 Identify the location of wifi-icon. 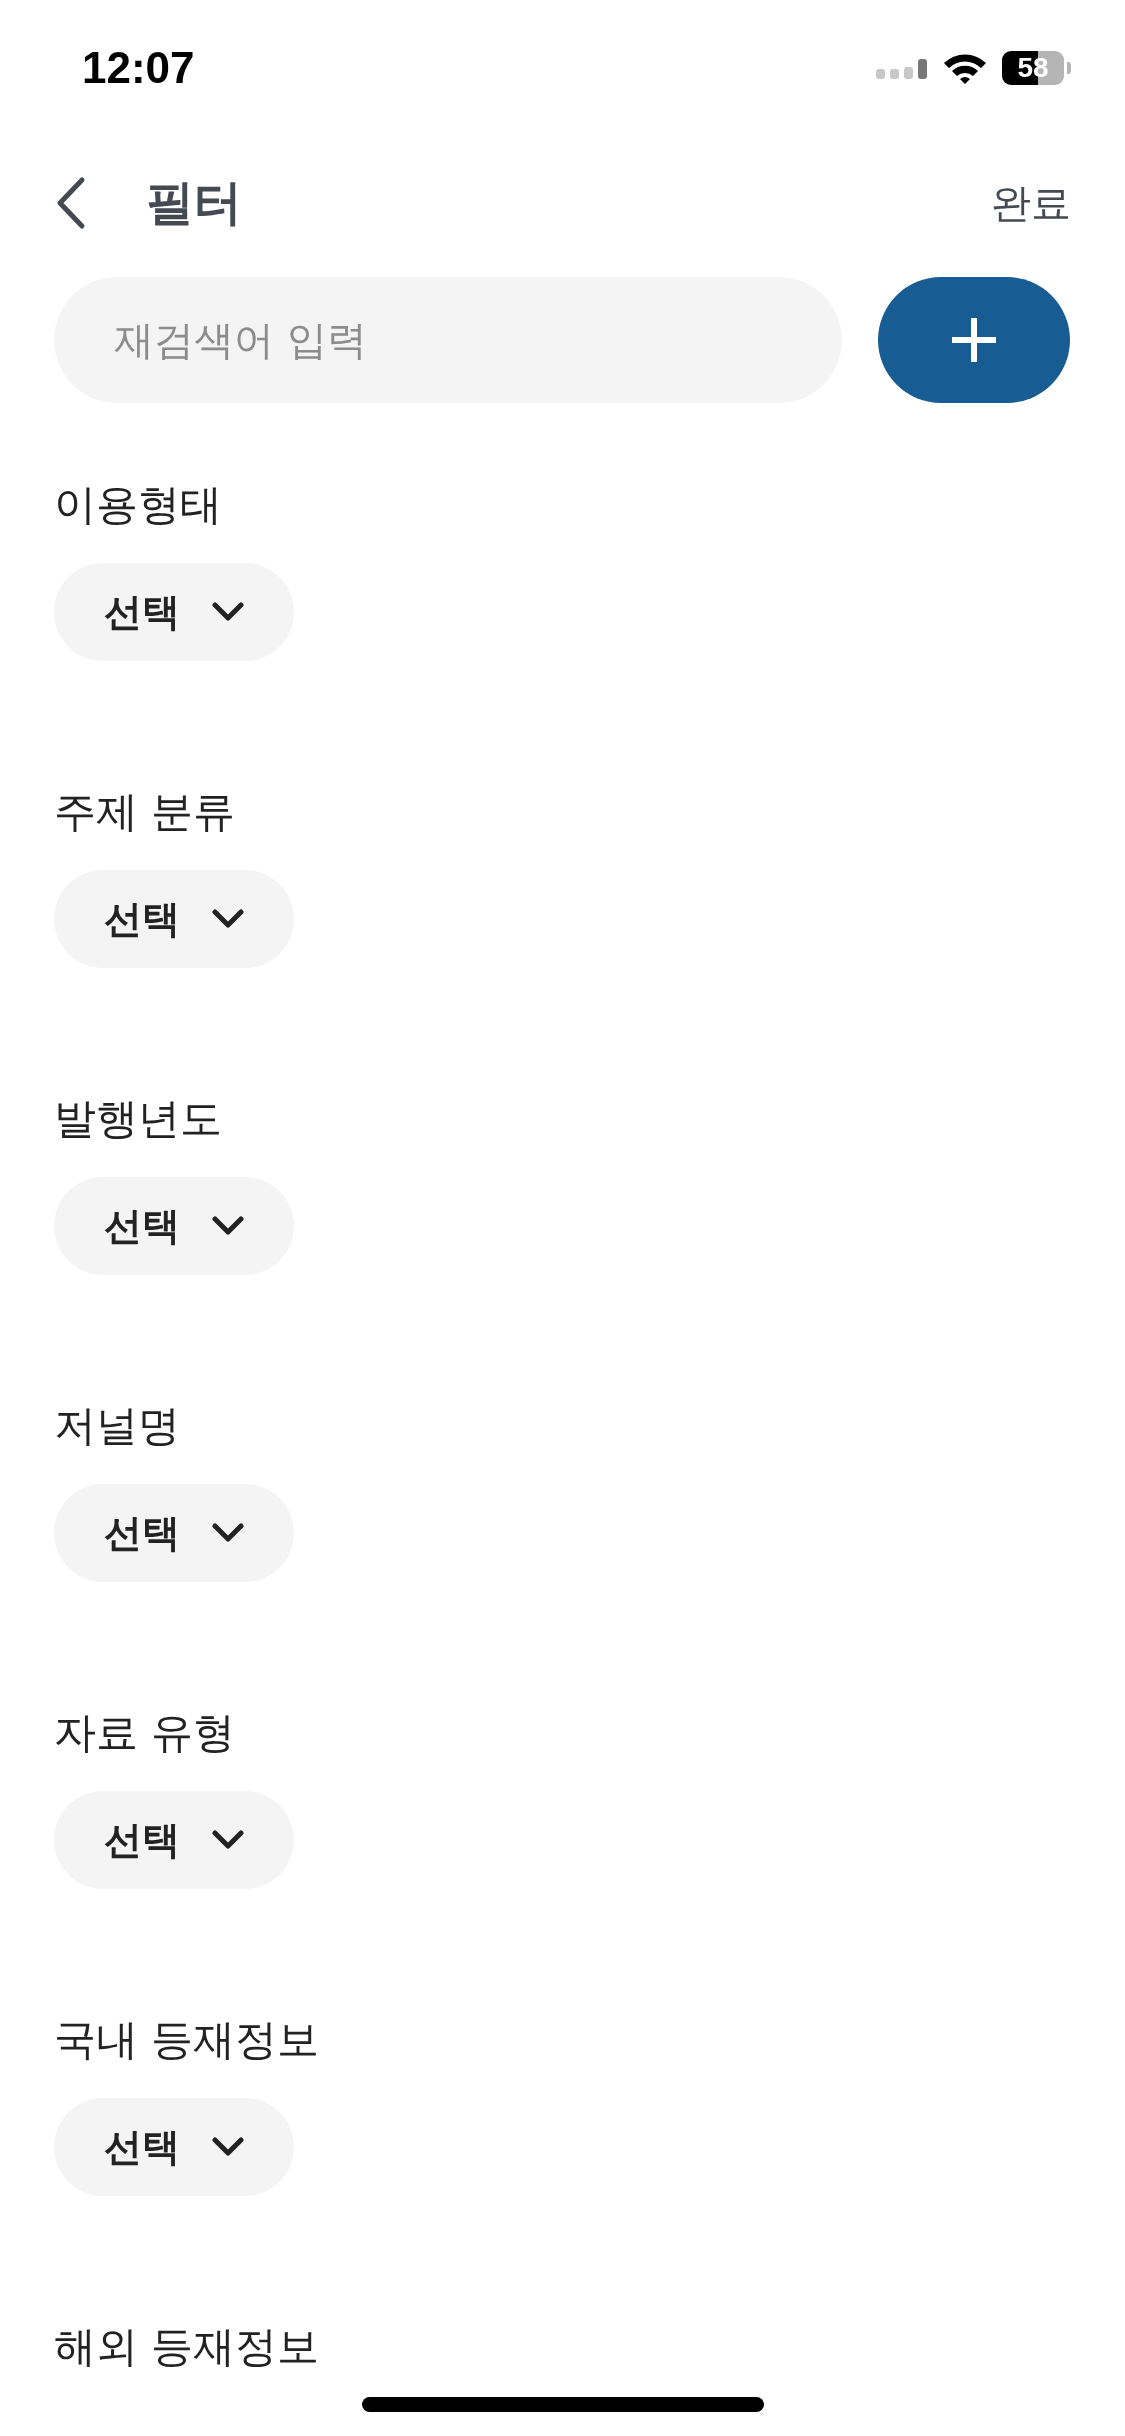
(965, 68).